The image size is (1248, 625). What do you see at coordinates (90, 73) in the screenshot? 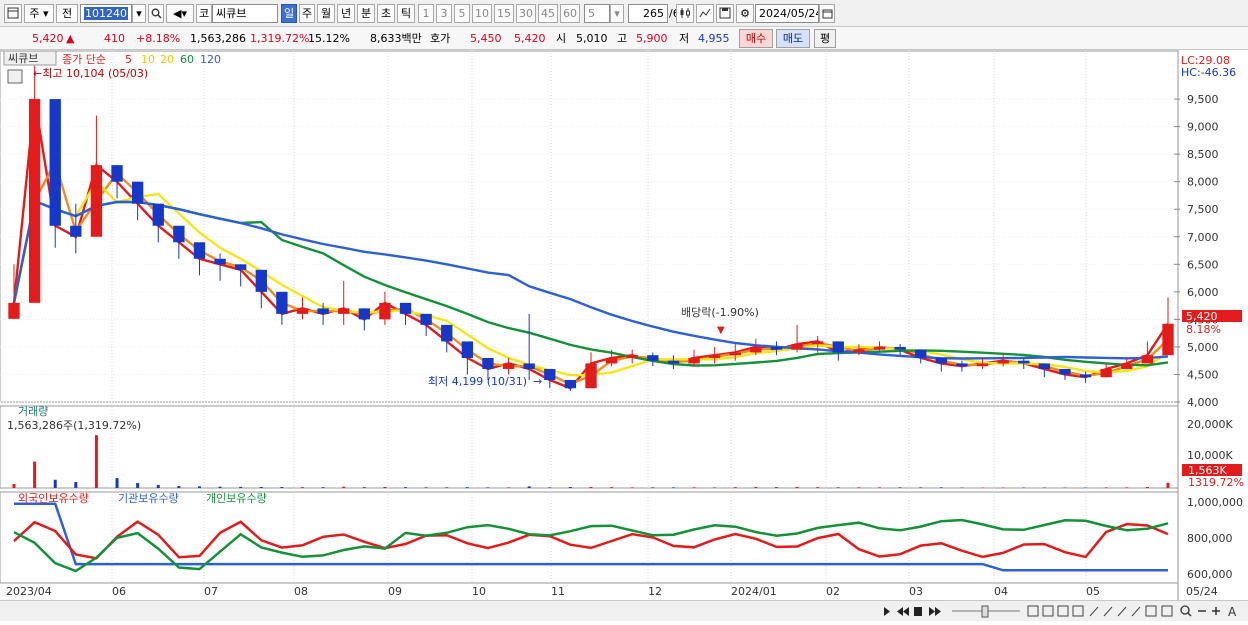
I see `high-annotation: ←최고 10,104 (05/03)` at bounding box center [90, 73].